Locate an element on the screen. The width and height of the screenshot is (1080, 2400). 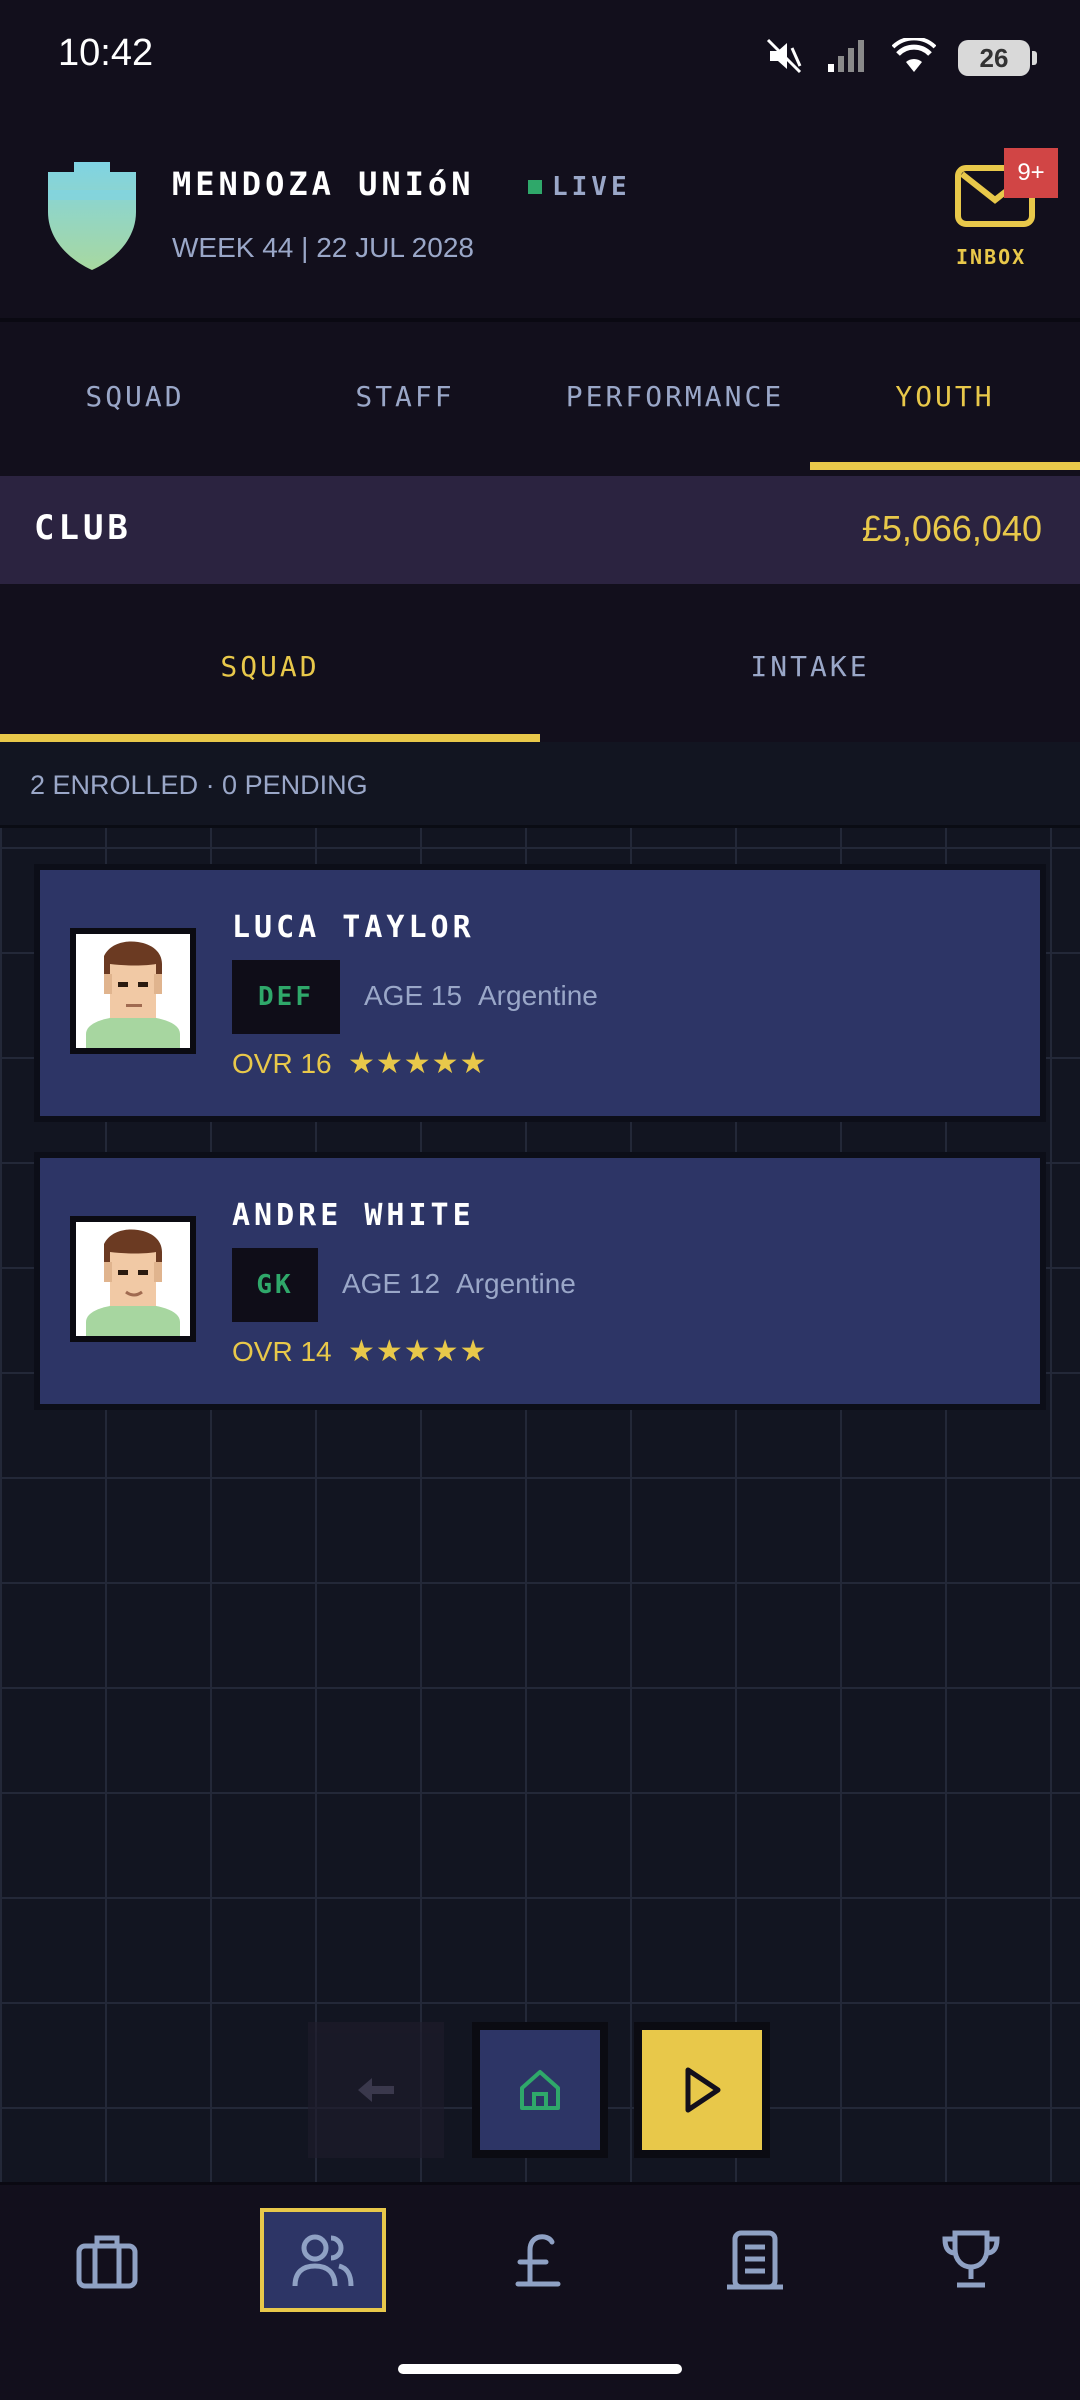
nav-trophies is located at coordinates (971, 2260).